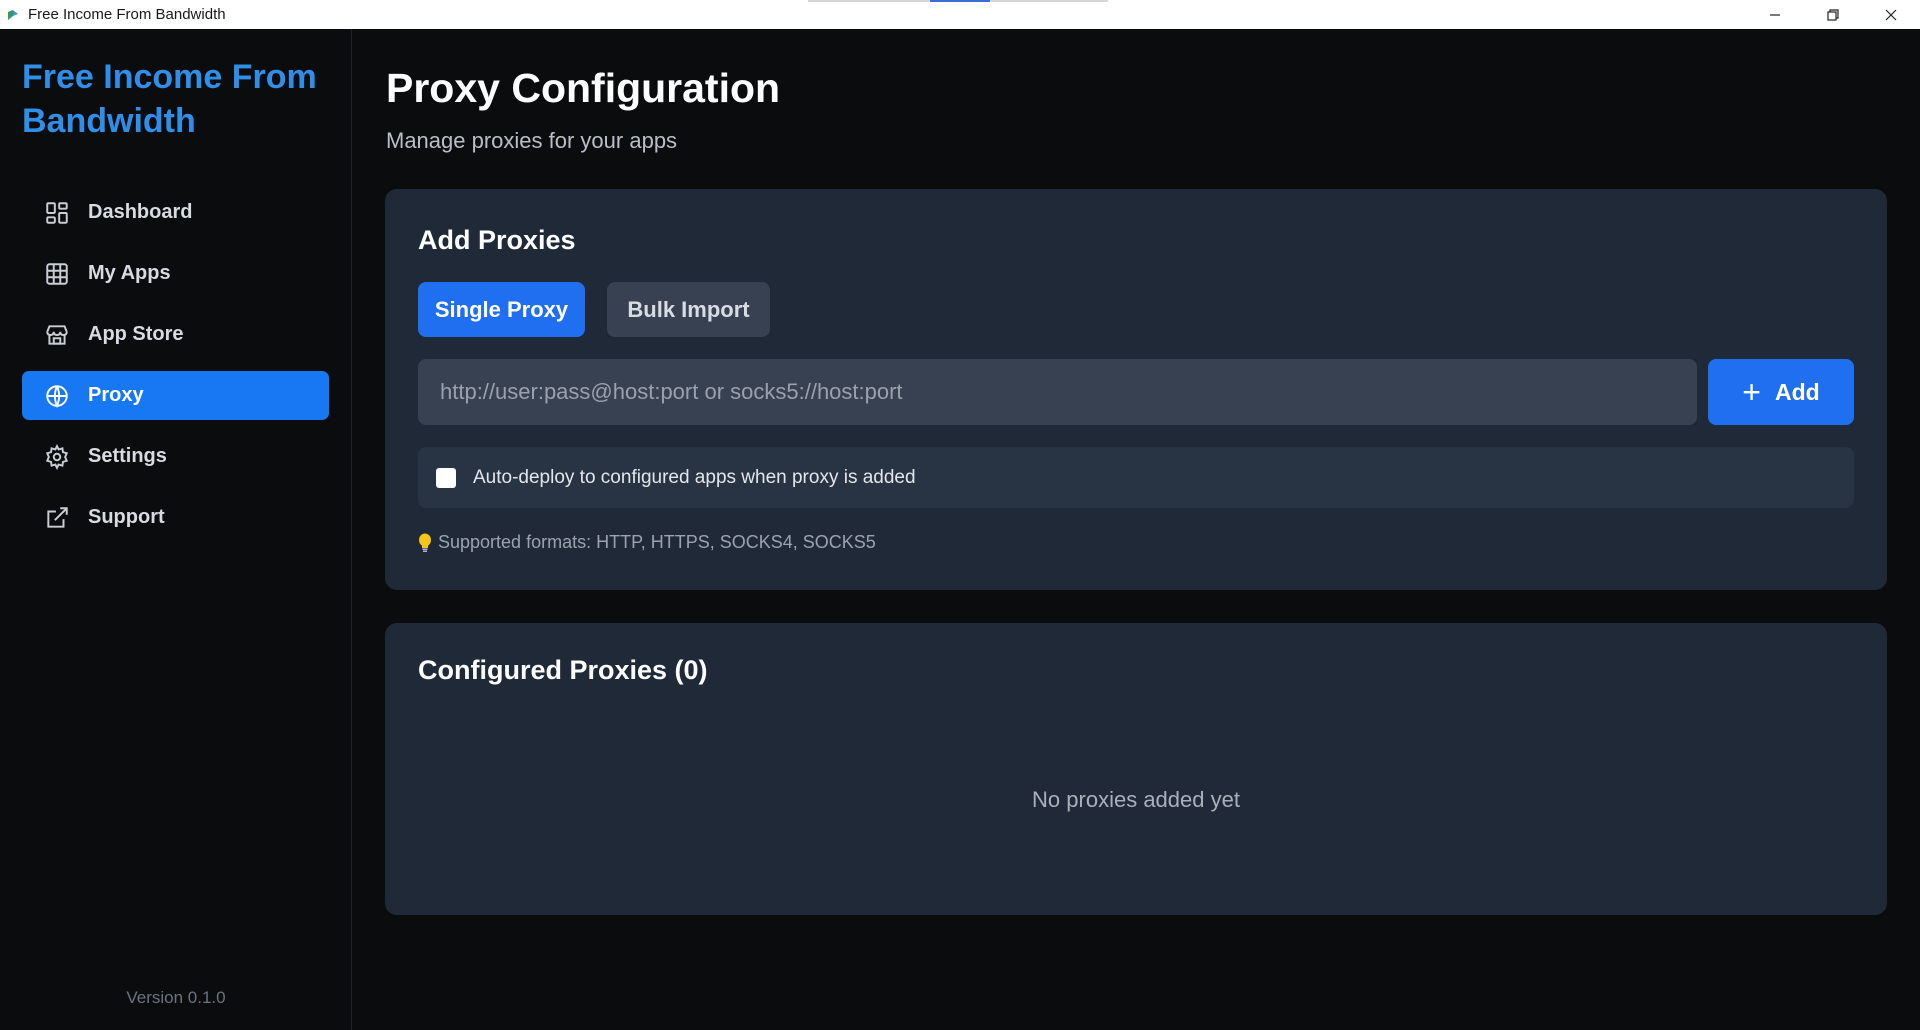 The height and width of the screenshot is (1030, 1920). What do you see at coordinates (425, 542) in the screenshot?
I see `lightbulb-icon` at bounding box center [425, 542].